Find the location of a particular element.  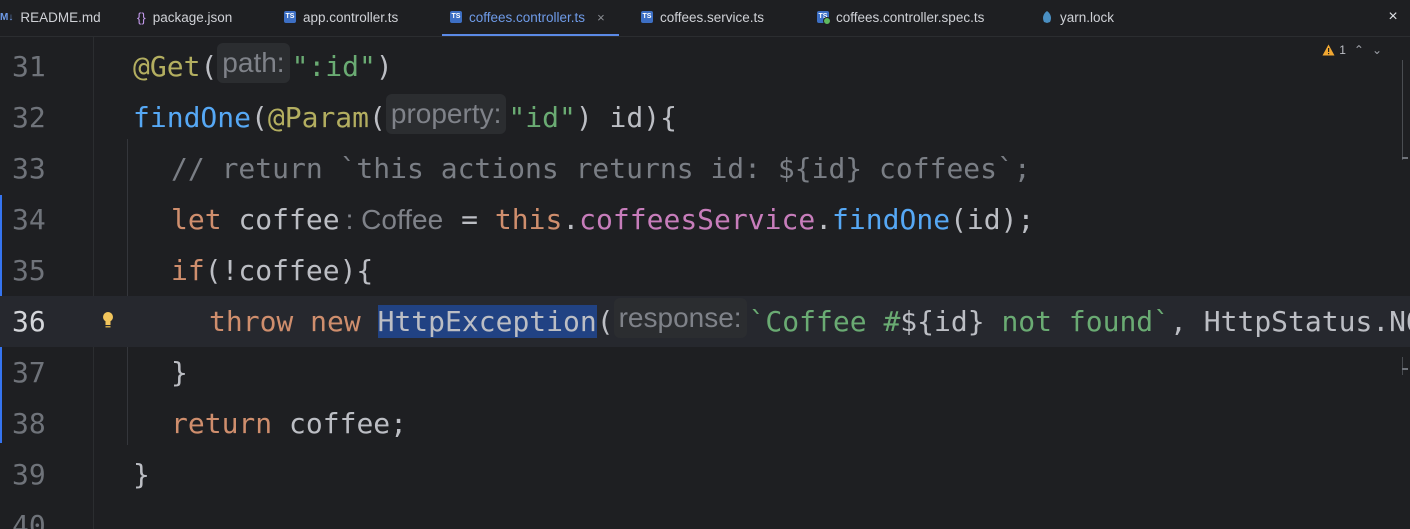

line-number: 39 is located at coordinates (29, 474).